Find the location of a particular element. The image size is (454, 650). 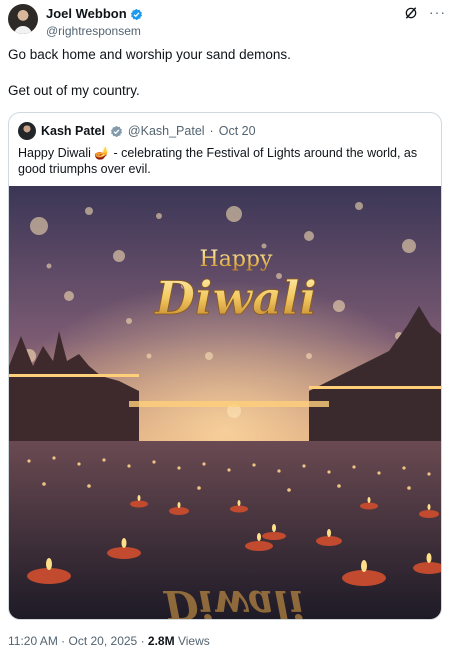

author-block: Joel Webbon @rightresponsem is located at coordinates (94, 22).